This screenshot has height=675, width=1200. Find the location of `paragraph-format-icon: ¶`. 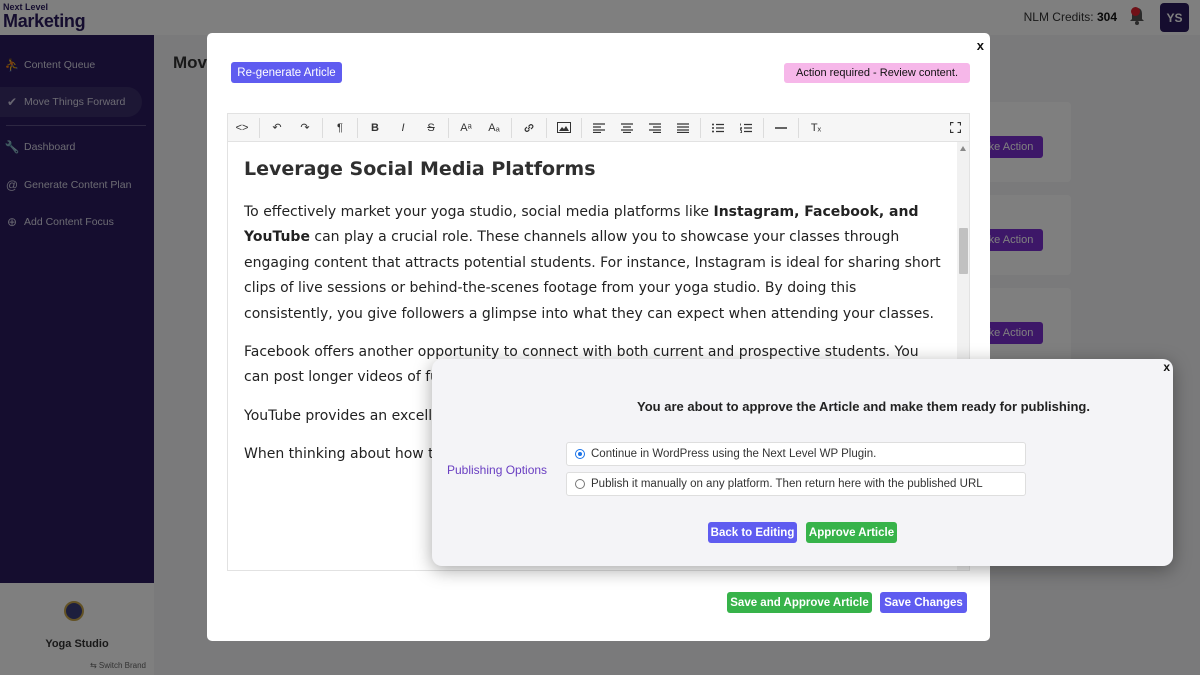

paragraph-format-icon: ¶ is located at coordinates (340, 128).